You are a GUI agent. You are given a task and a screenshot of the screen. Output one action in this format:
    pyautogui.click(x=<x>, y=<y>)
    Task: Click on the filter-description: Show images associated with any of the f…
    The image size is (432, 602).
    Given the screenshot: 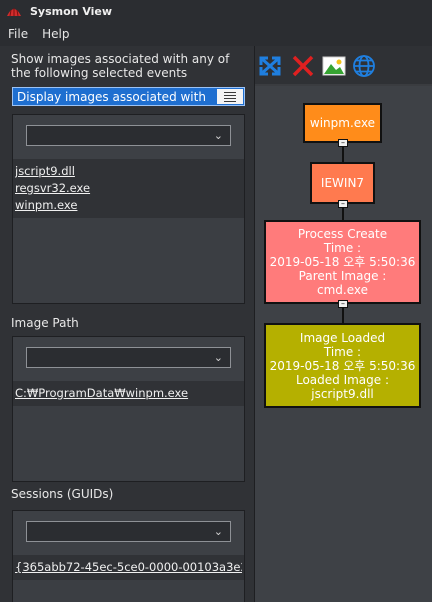 What is the action you would take?
    pyautogui.click(x=120, y=66)
    